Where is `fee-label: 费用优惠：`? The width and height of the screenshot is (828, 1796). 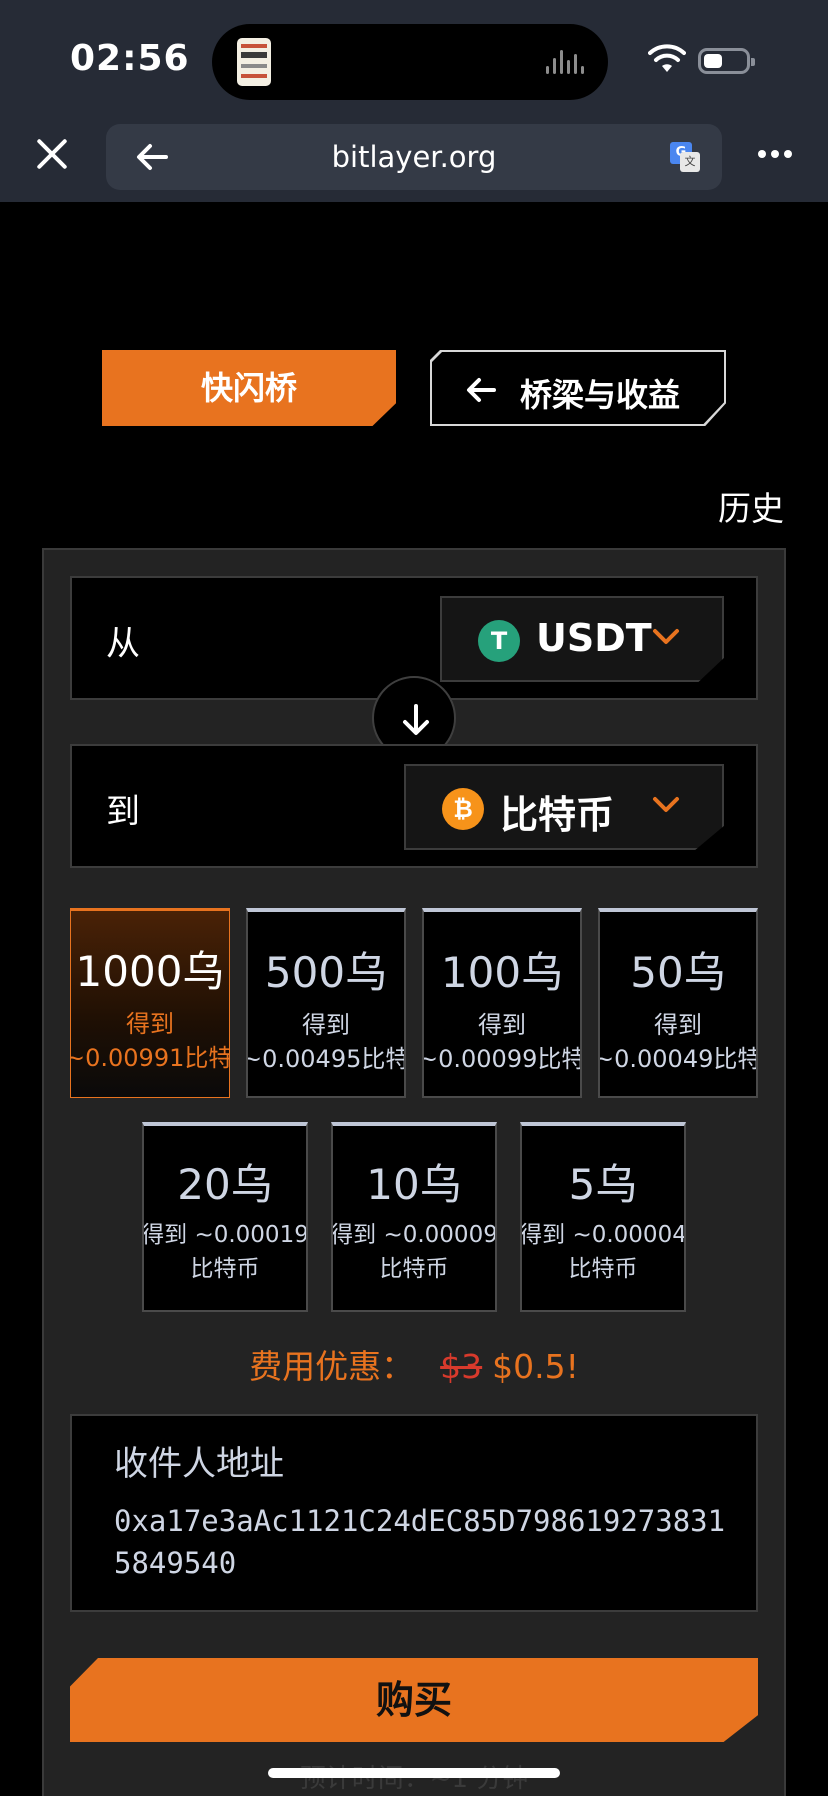 fee-label: 费用优惠： is located at coordinates (332, 1366).